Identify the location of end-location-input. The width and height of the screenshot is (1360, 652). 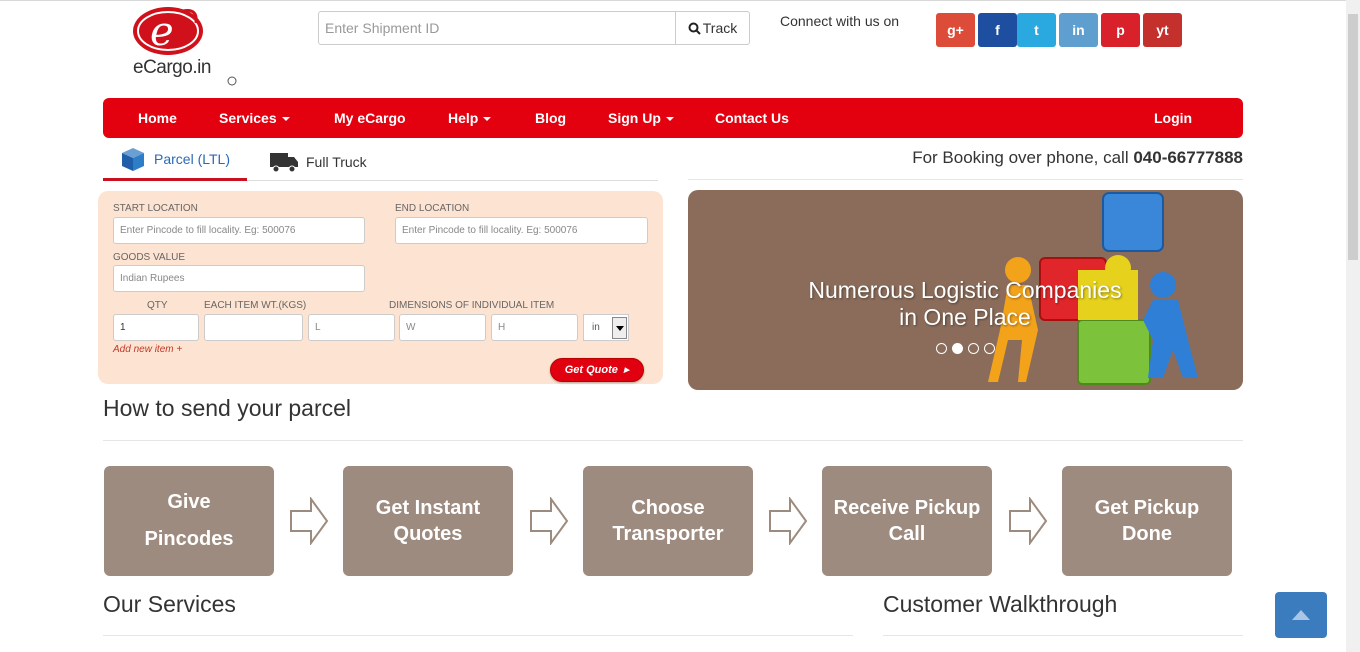
(521, 230).